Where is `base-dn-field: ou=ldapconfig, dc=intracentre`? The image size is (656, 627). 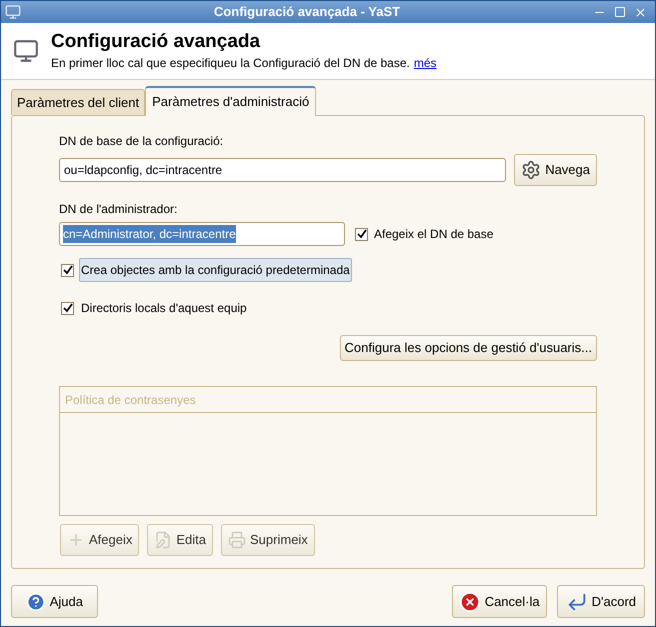 base-dn-field: ou=ldapconfig, dc=intracentre is located at coordinates (282, 170).